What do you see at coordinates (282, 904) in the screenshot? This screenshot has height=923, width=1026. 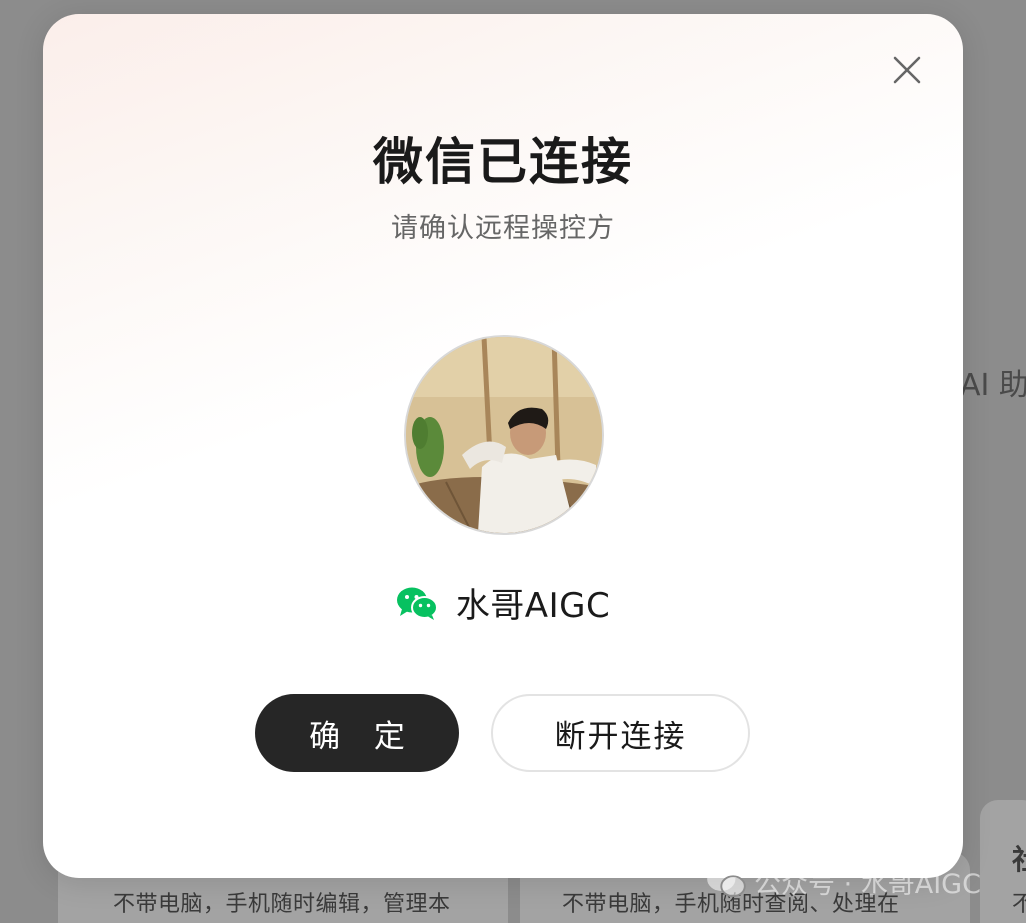 I see `background-card-left-text: 不带电脑，手机随时编辑，管理本` at bounding box center [282, 904].